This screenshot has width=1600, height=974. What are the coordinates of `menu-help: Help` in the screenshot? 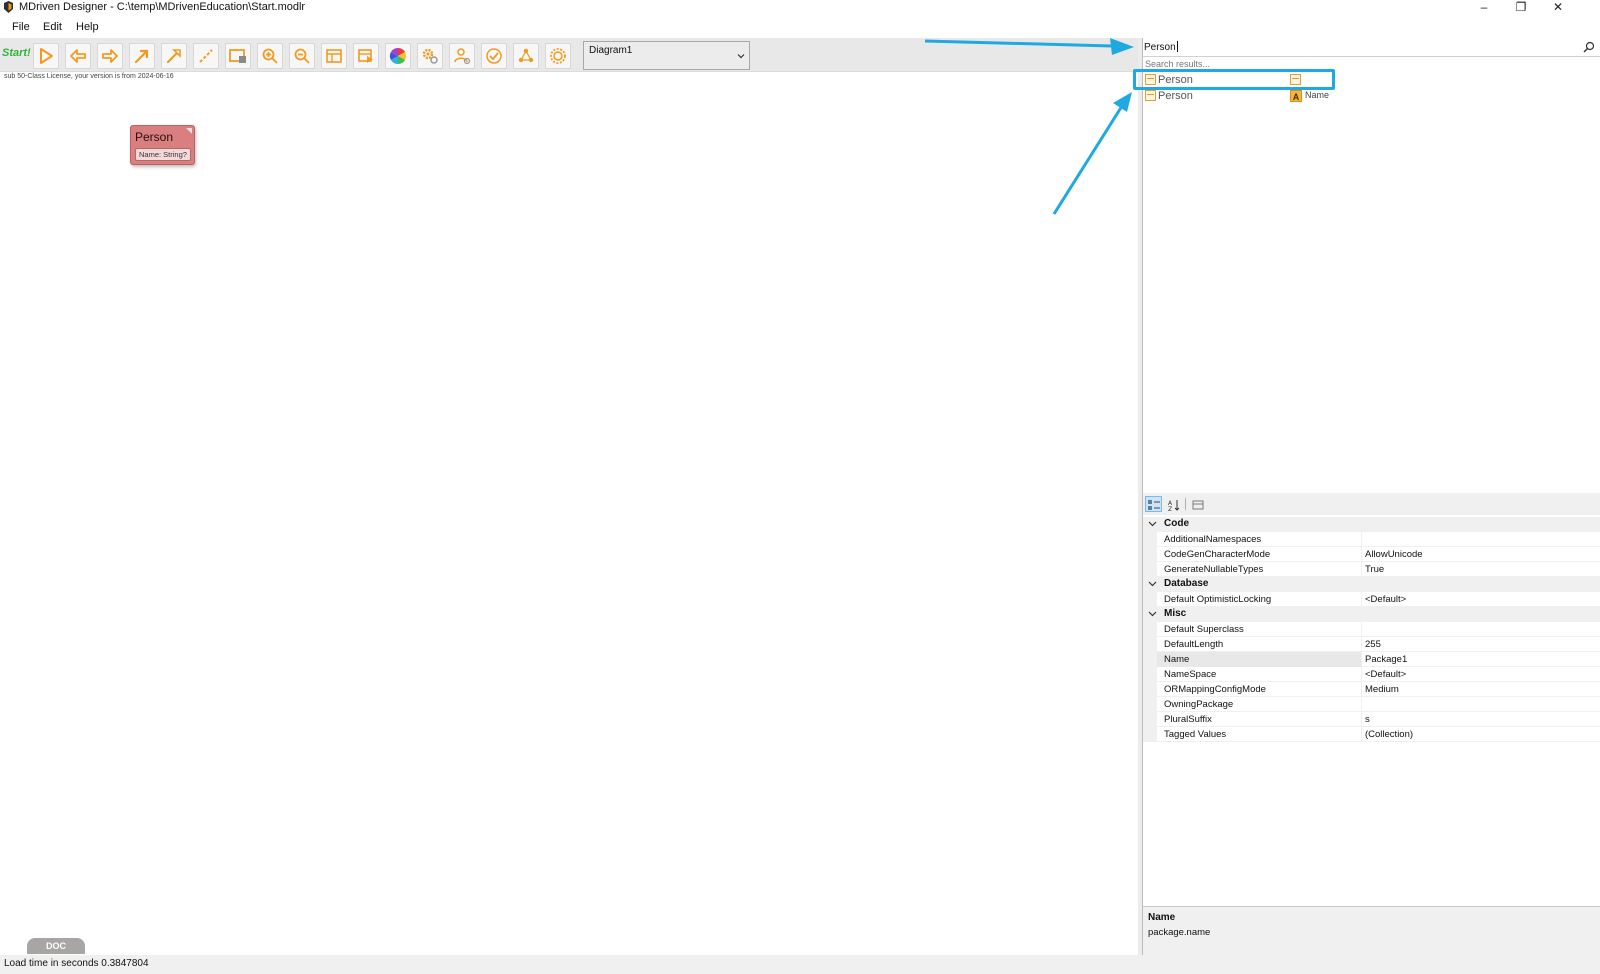 It's located at (87, 27).